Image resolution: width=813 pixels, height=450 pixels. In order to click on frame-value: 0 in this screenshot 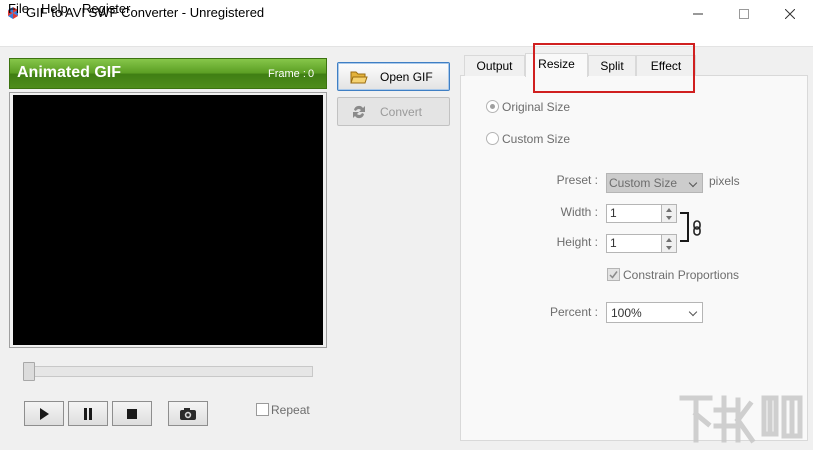, I will do `click(311, 74)`.